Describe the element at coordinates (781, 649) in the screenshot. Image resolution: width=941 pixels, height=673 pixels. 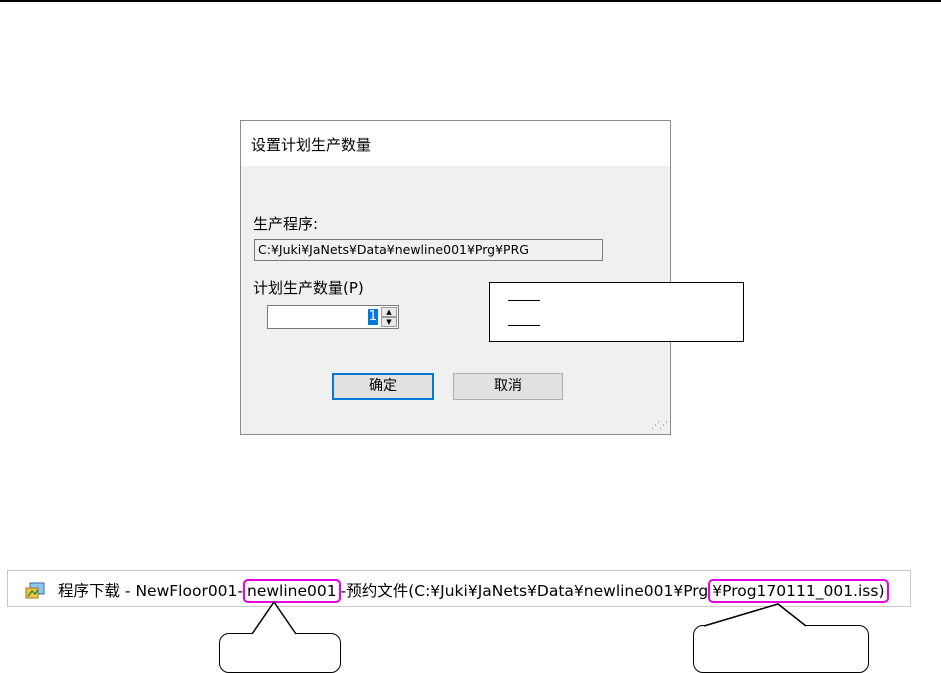
I see `file-name-callout-bubble` at that location.